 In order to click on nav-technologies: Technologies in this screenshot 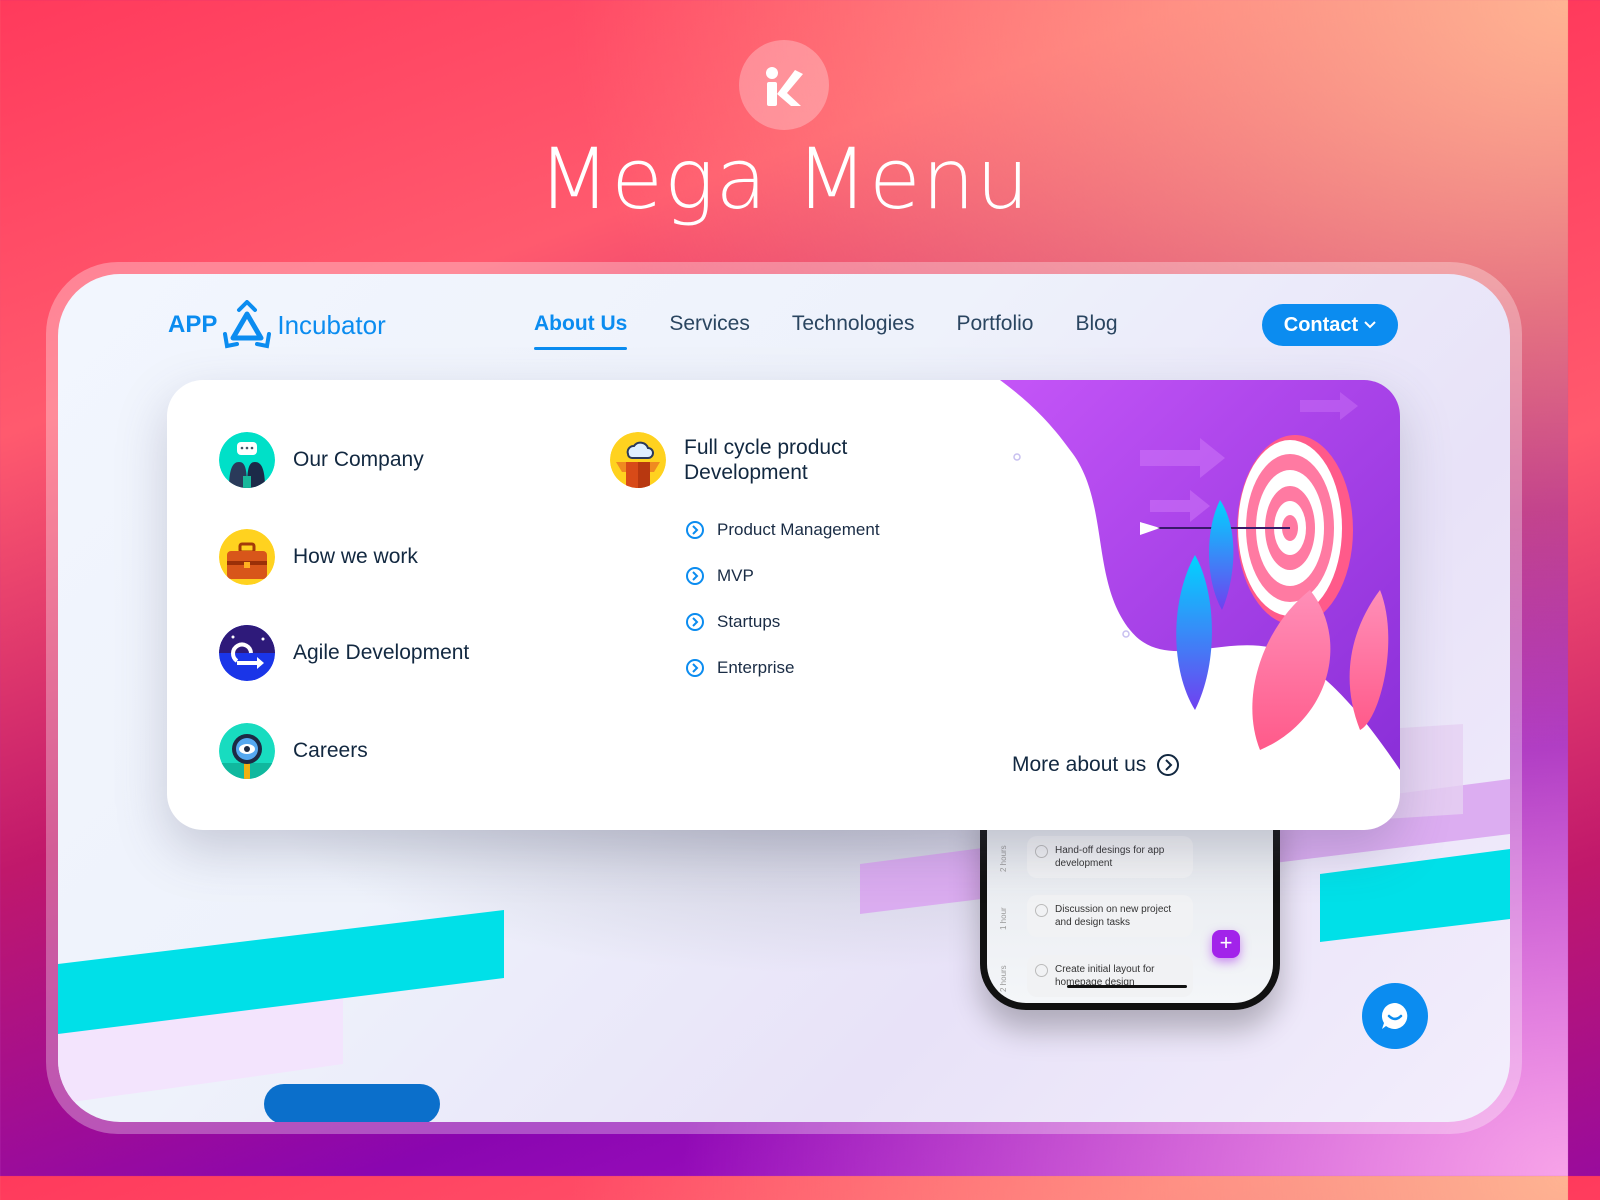, I will do `click(853, 329)`.